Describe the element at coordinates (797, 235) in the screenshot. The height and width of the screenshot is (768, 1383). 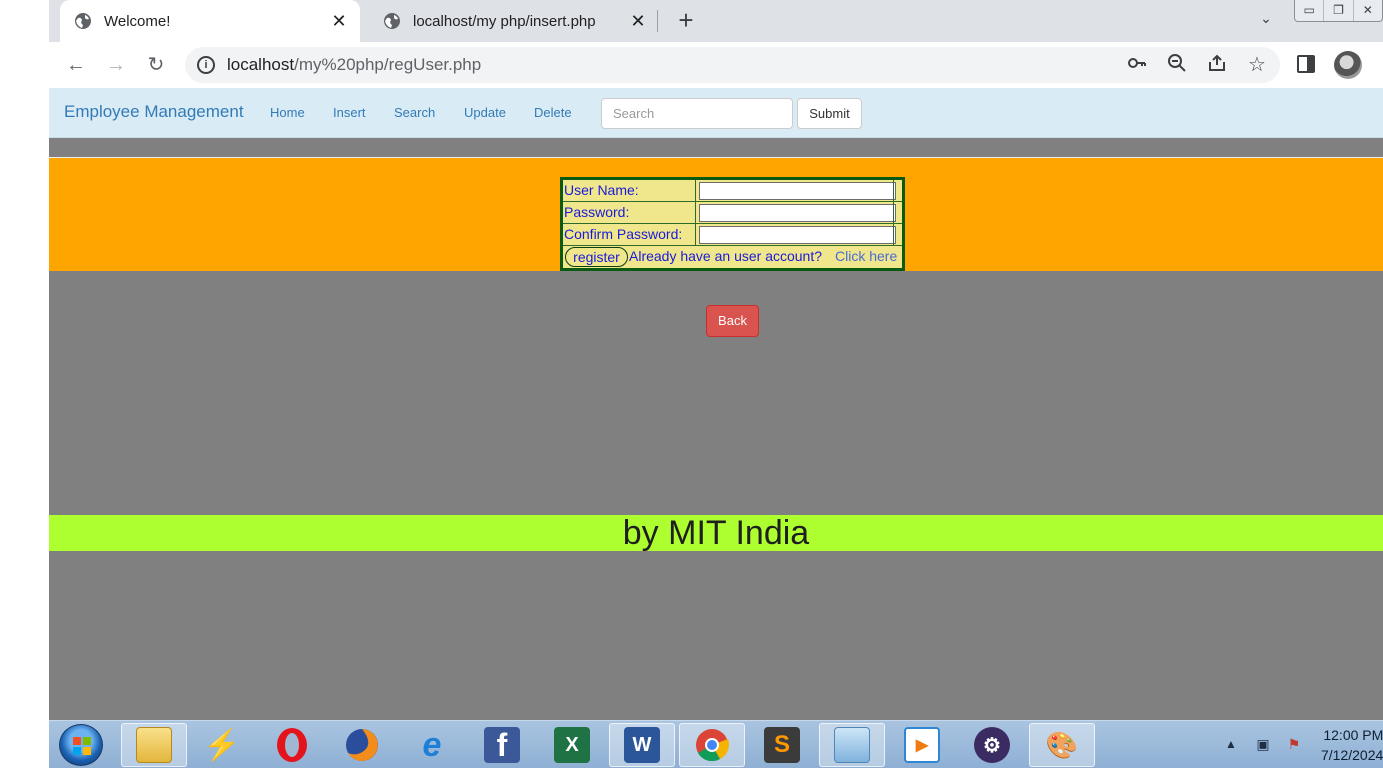
I see `confirm-password-field` at that location.